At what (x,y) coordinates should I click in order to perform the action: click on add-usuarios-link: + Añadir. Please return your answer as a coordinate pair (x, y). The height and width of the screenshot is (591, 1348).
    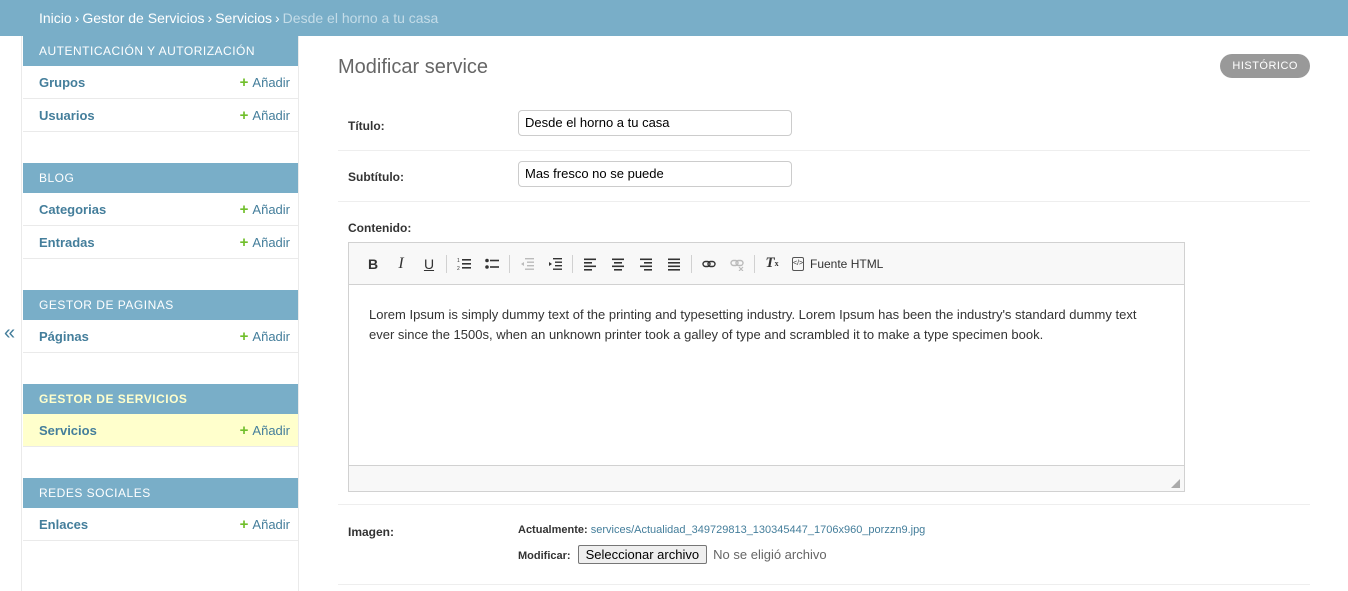
    Looking at the image, I should click on (265, 115).